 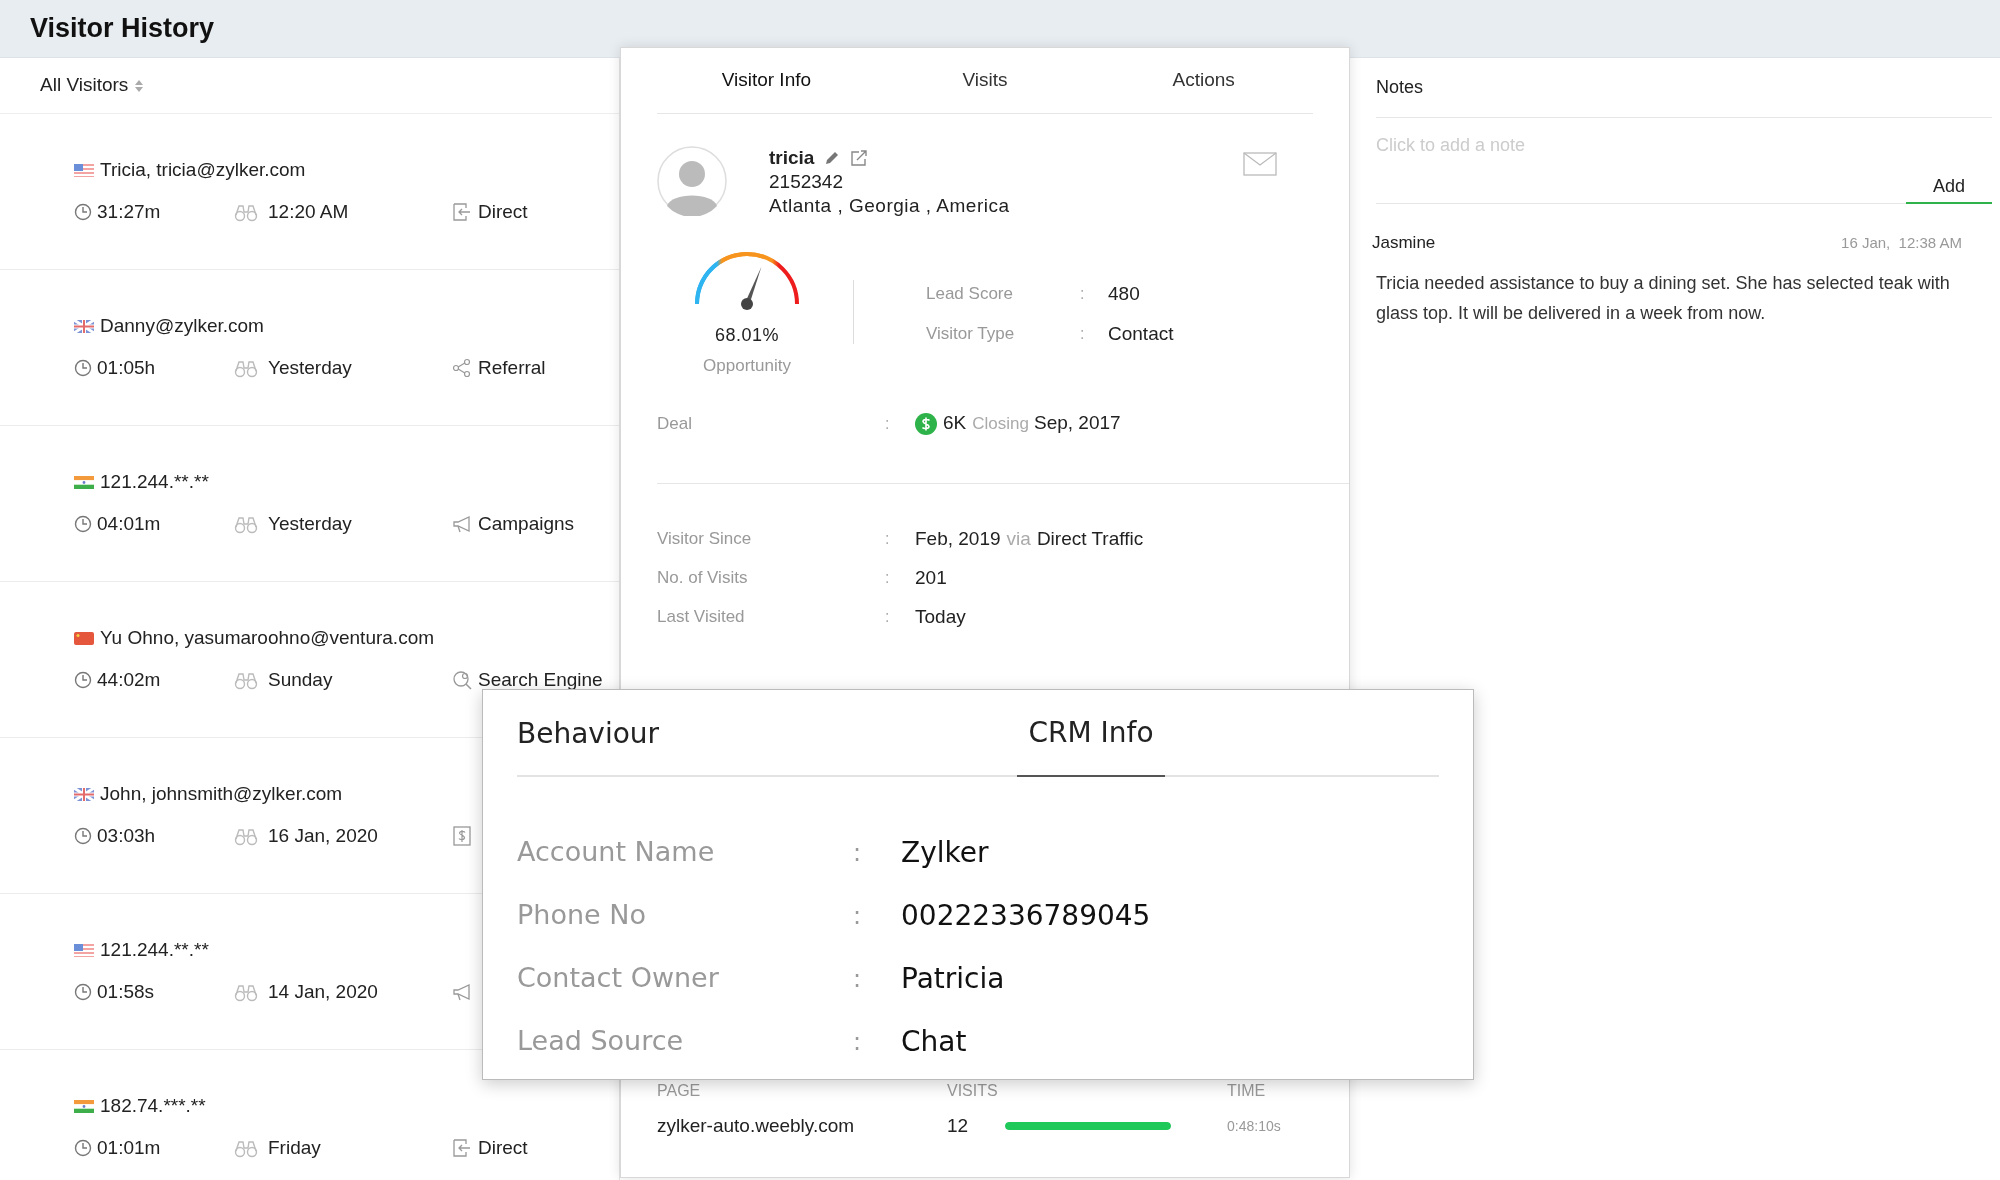 I want to click on via-label: via, so click(x=1018, y=538).